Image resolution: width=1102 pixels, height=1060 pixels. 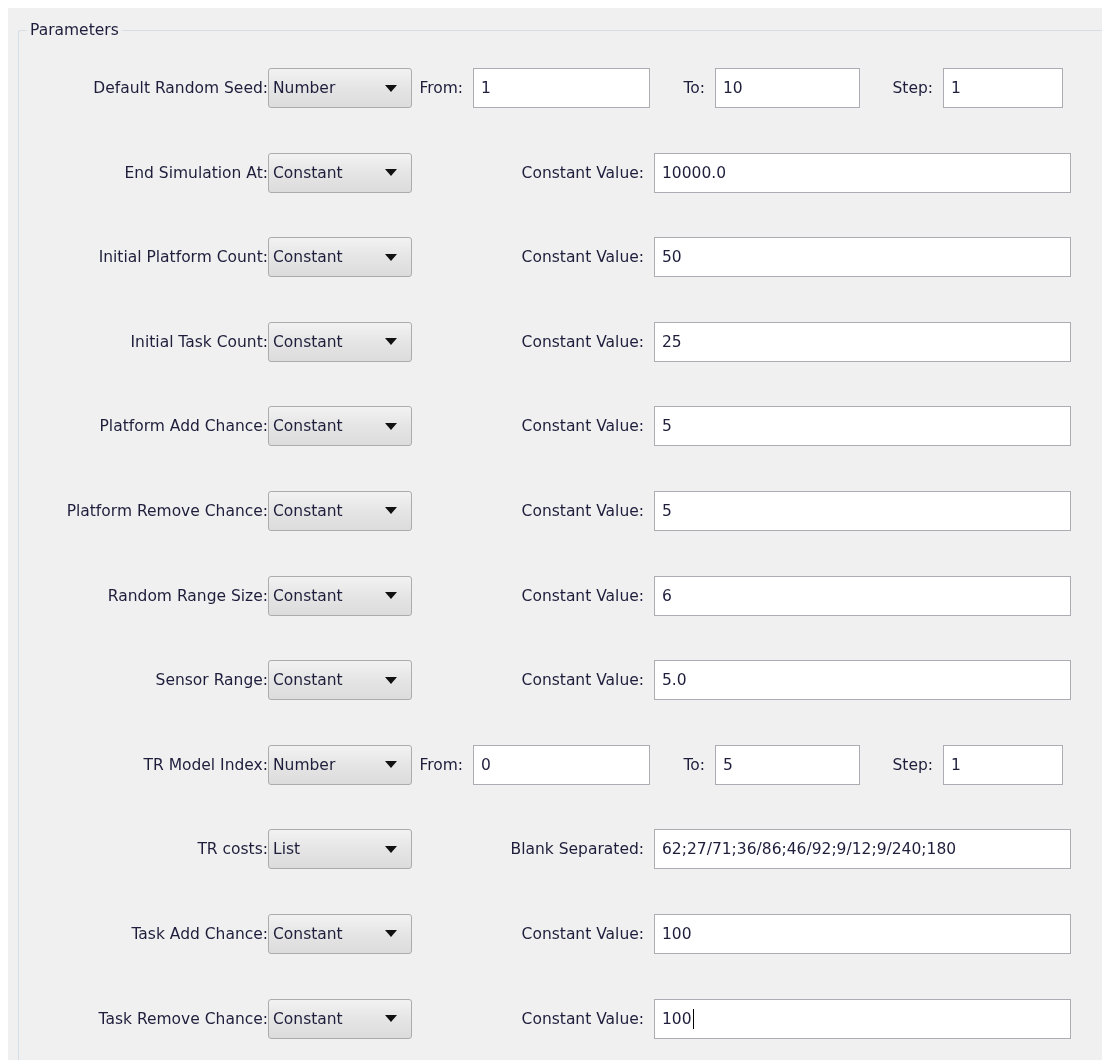 I want to click on parameter-label: Task Remove Chance:, so click(x=183, y=1018).